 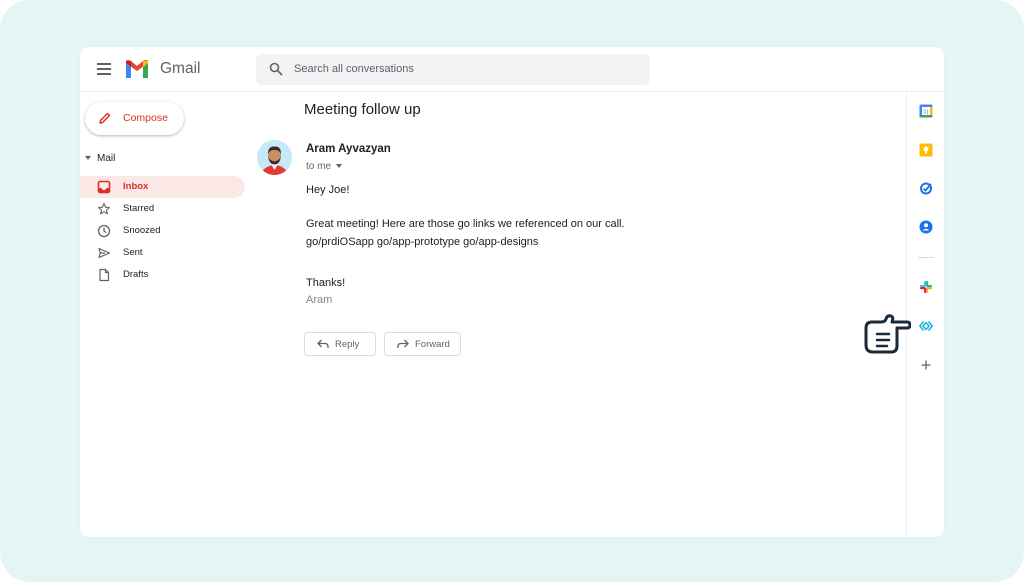 What do you see at coordinates (403, 343) in the screenshot?
I see `forward-icon` at bounding box center [403, 343].